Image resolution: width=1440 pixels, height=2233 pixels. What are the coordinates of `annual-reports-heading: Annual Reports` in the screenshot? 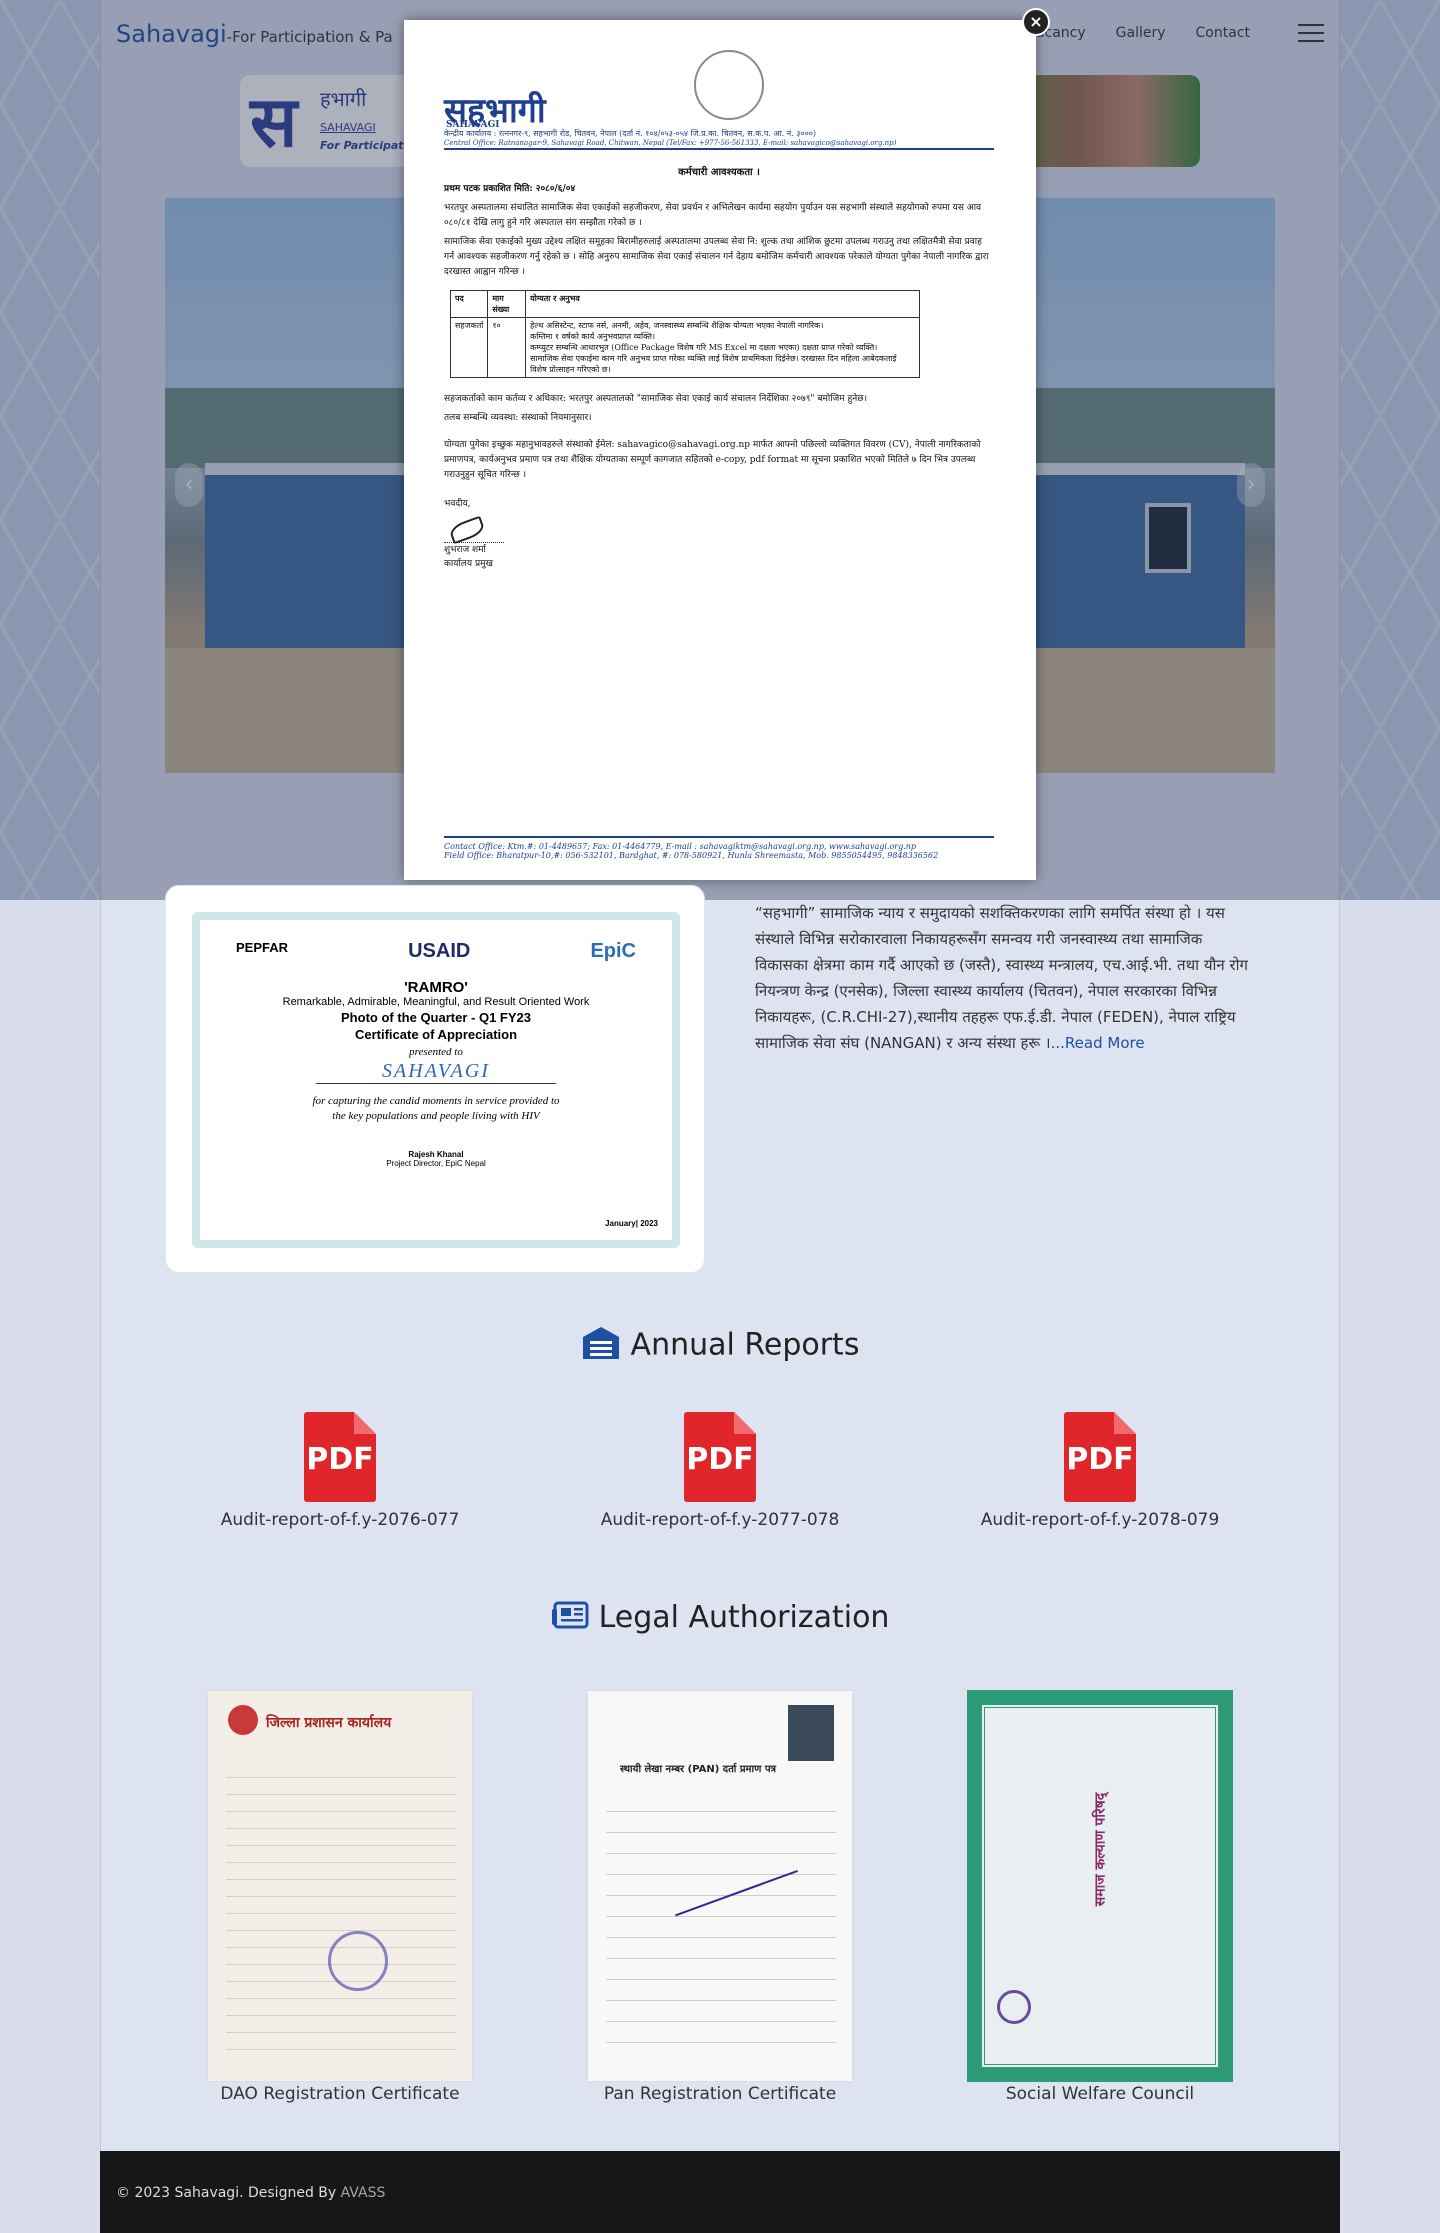 It's located at (720, 1346).